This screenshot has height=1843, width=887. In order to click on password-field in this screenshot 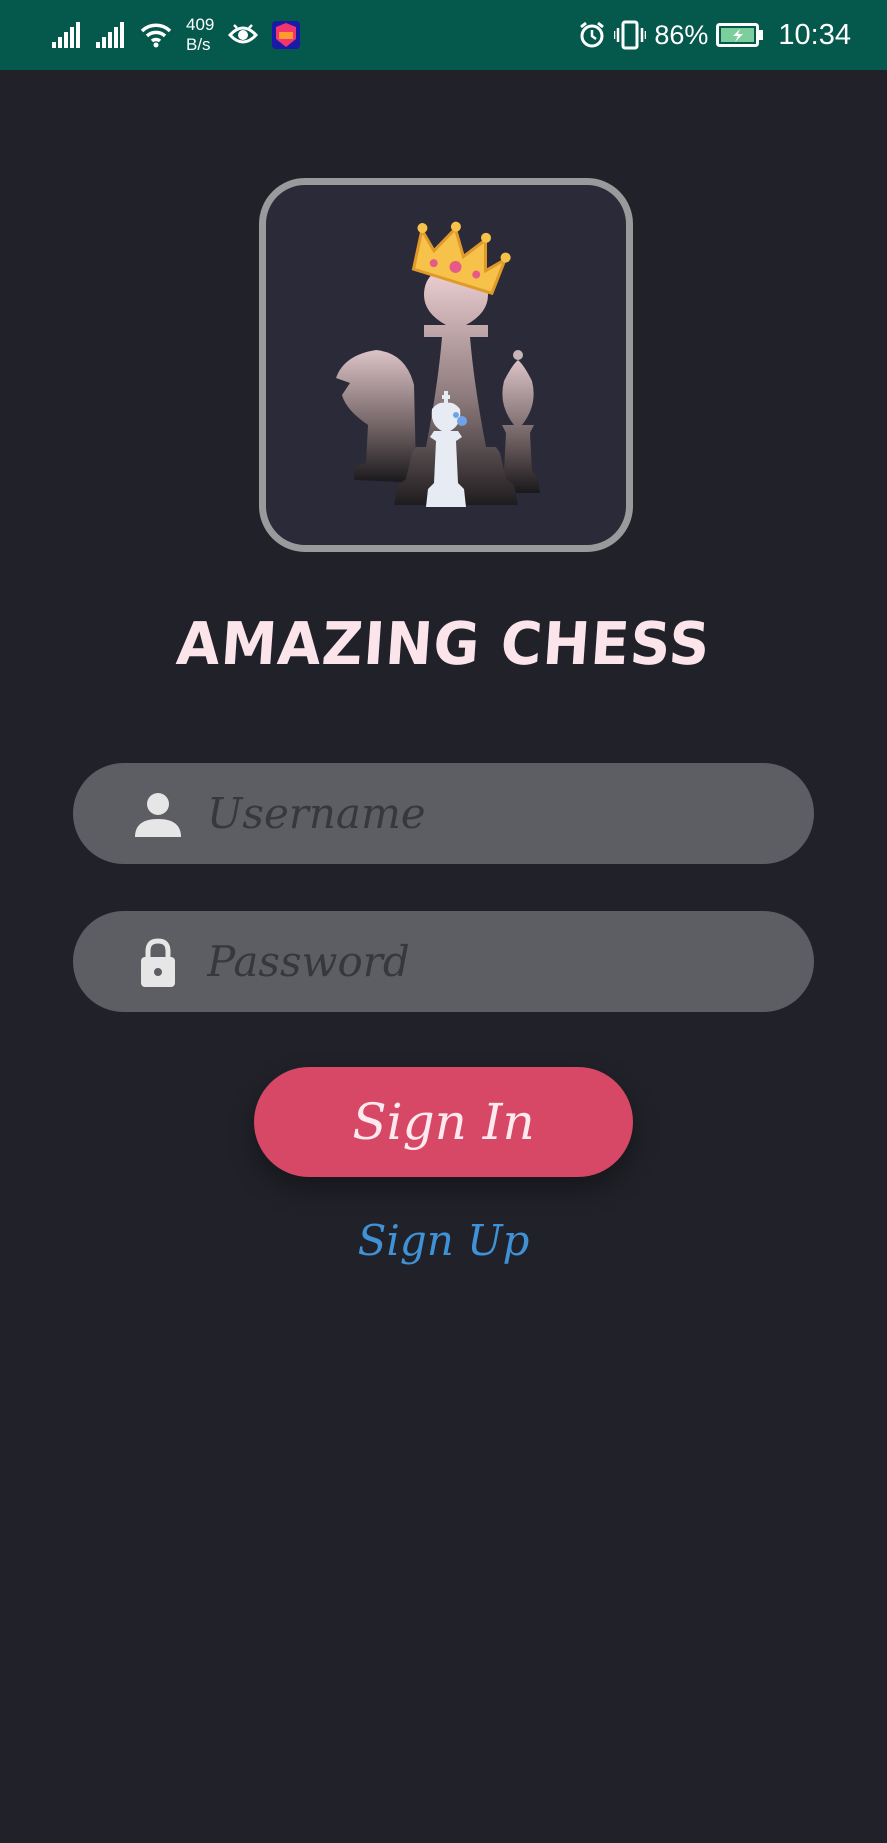, I will do `click(443, 961)`.